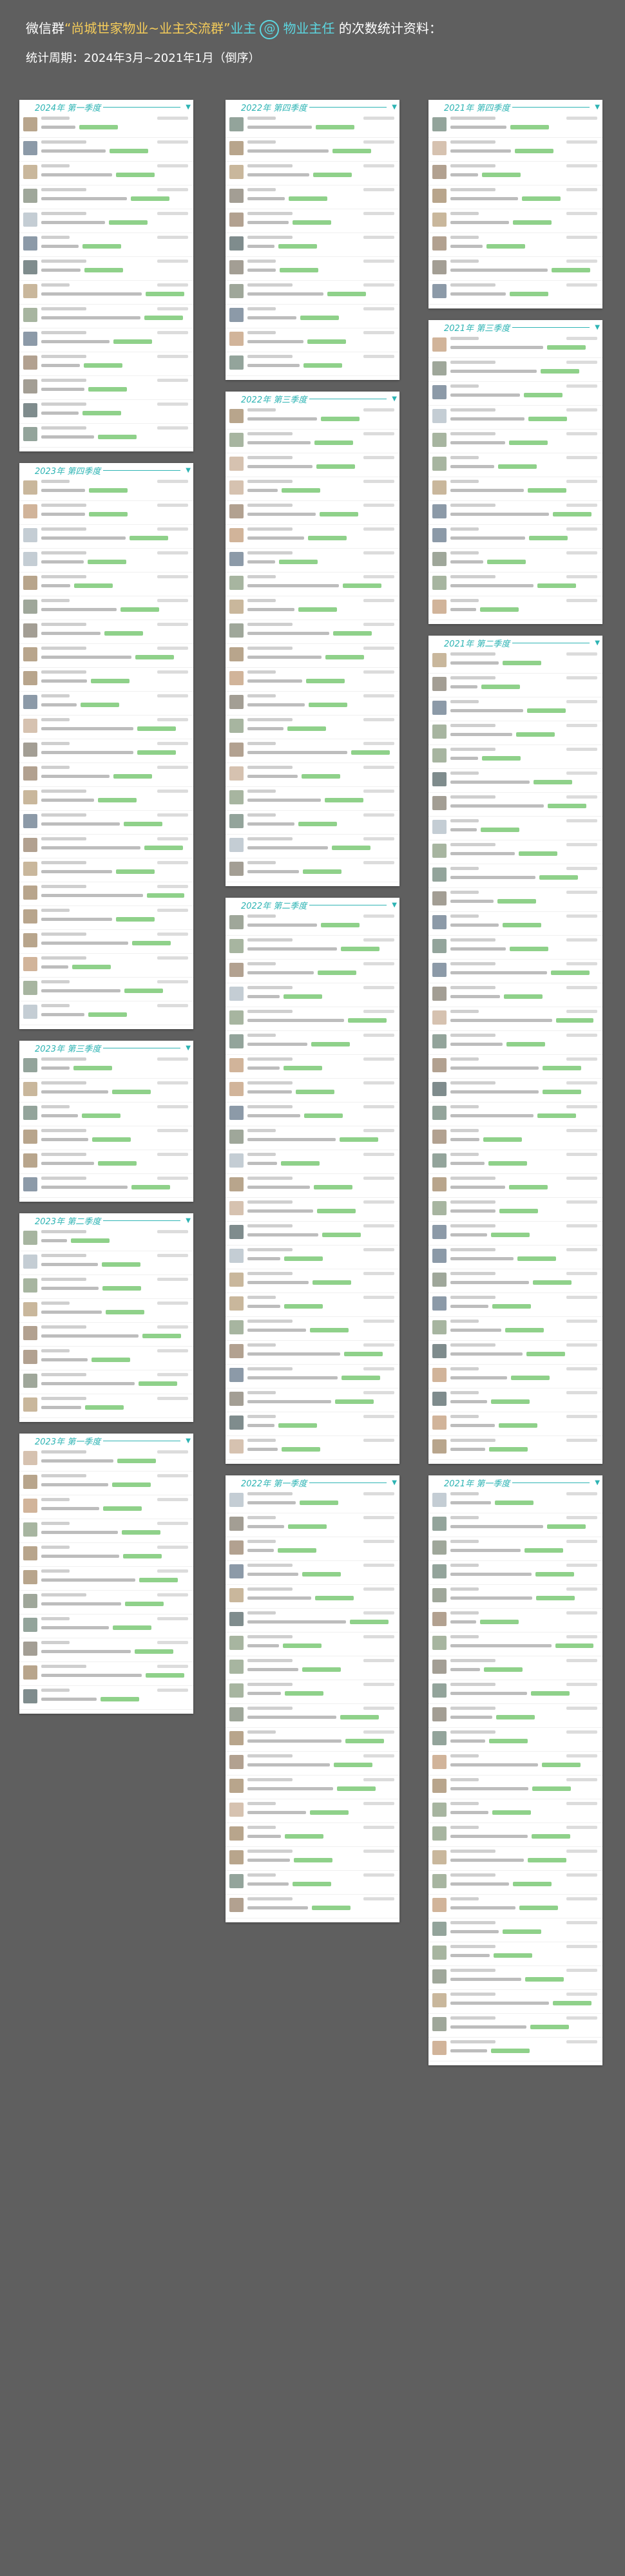 This screenshot has width=625, height=2576. What do you see at coordinates (312, 107) in the screenshot?
I see `quarter-title: 2022年 第四季度 ▼` at bounding box center [312, 107].